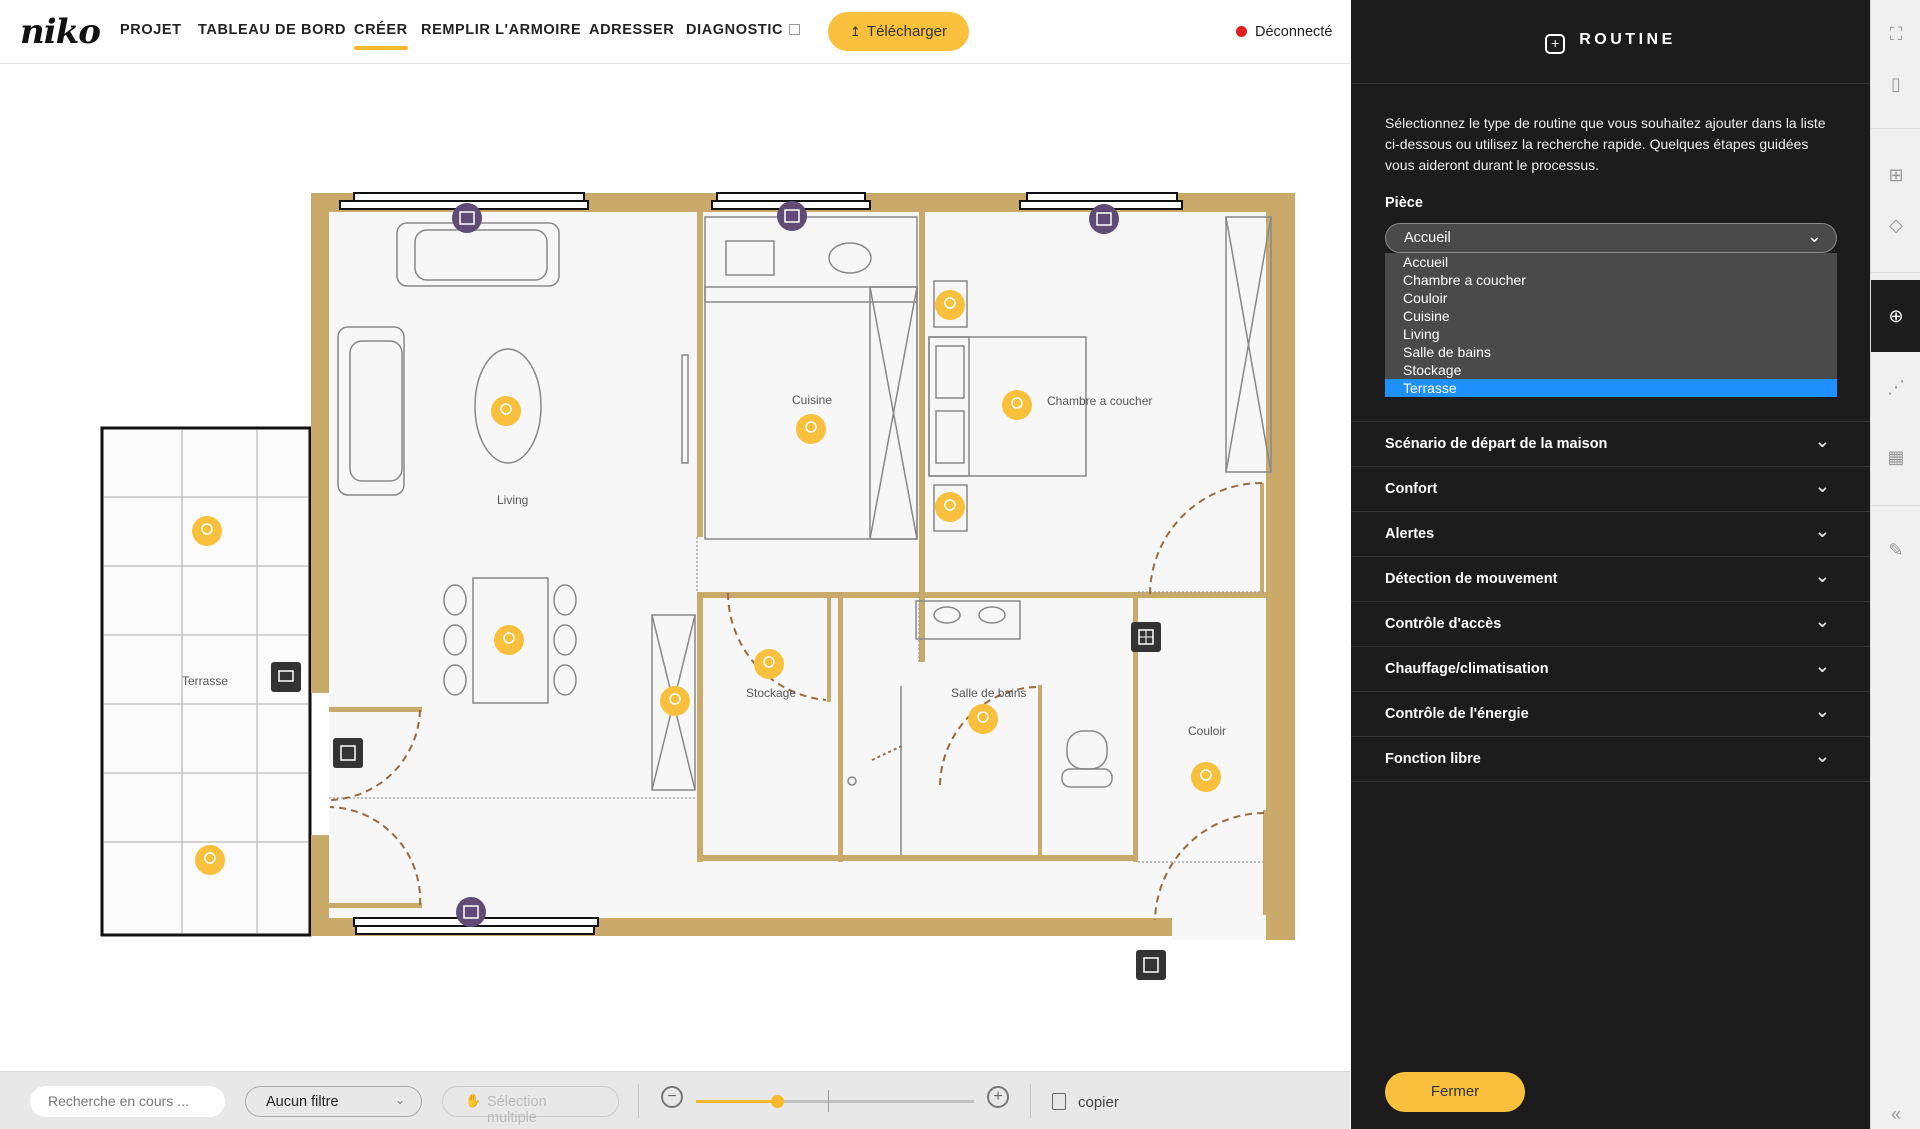  I want to click on section-alertes: Alertes ⌄, so click(1610, 534).